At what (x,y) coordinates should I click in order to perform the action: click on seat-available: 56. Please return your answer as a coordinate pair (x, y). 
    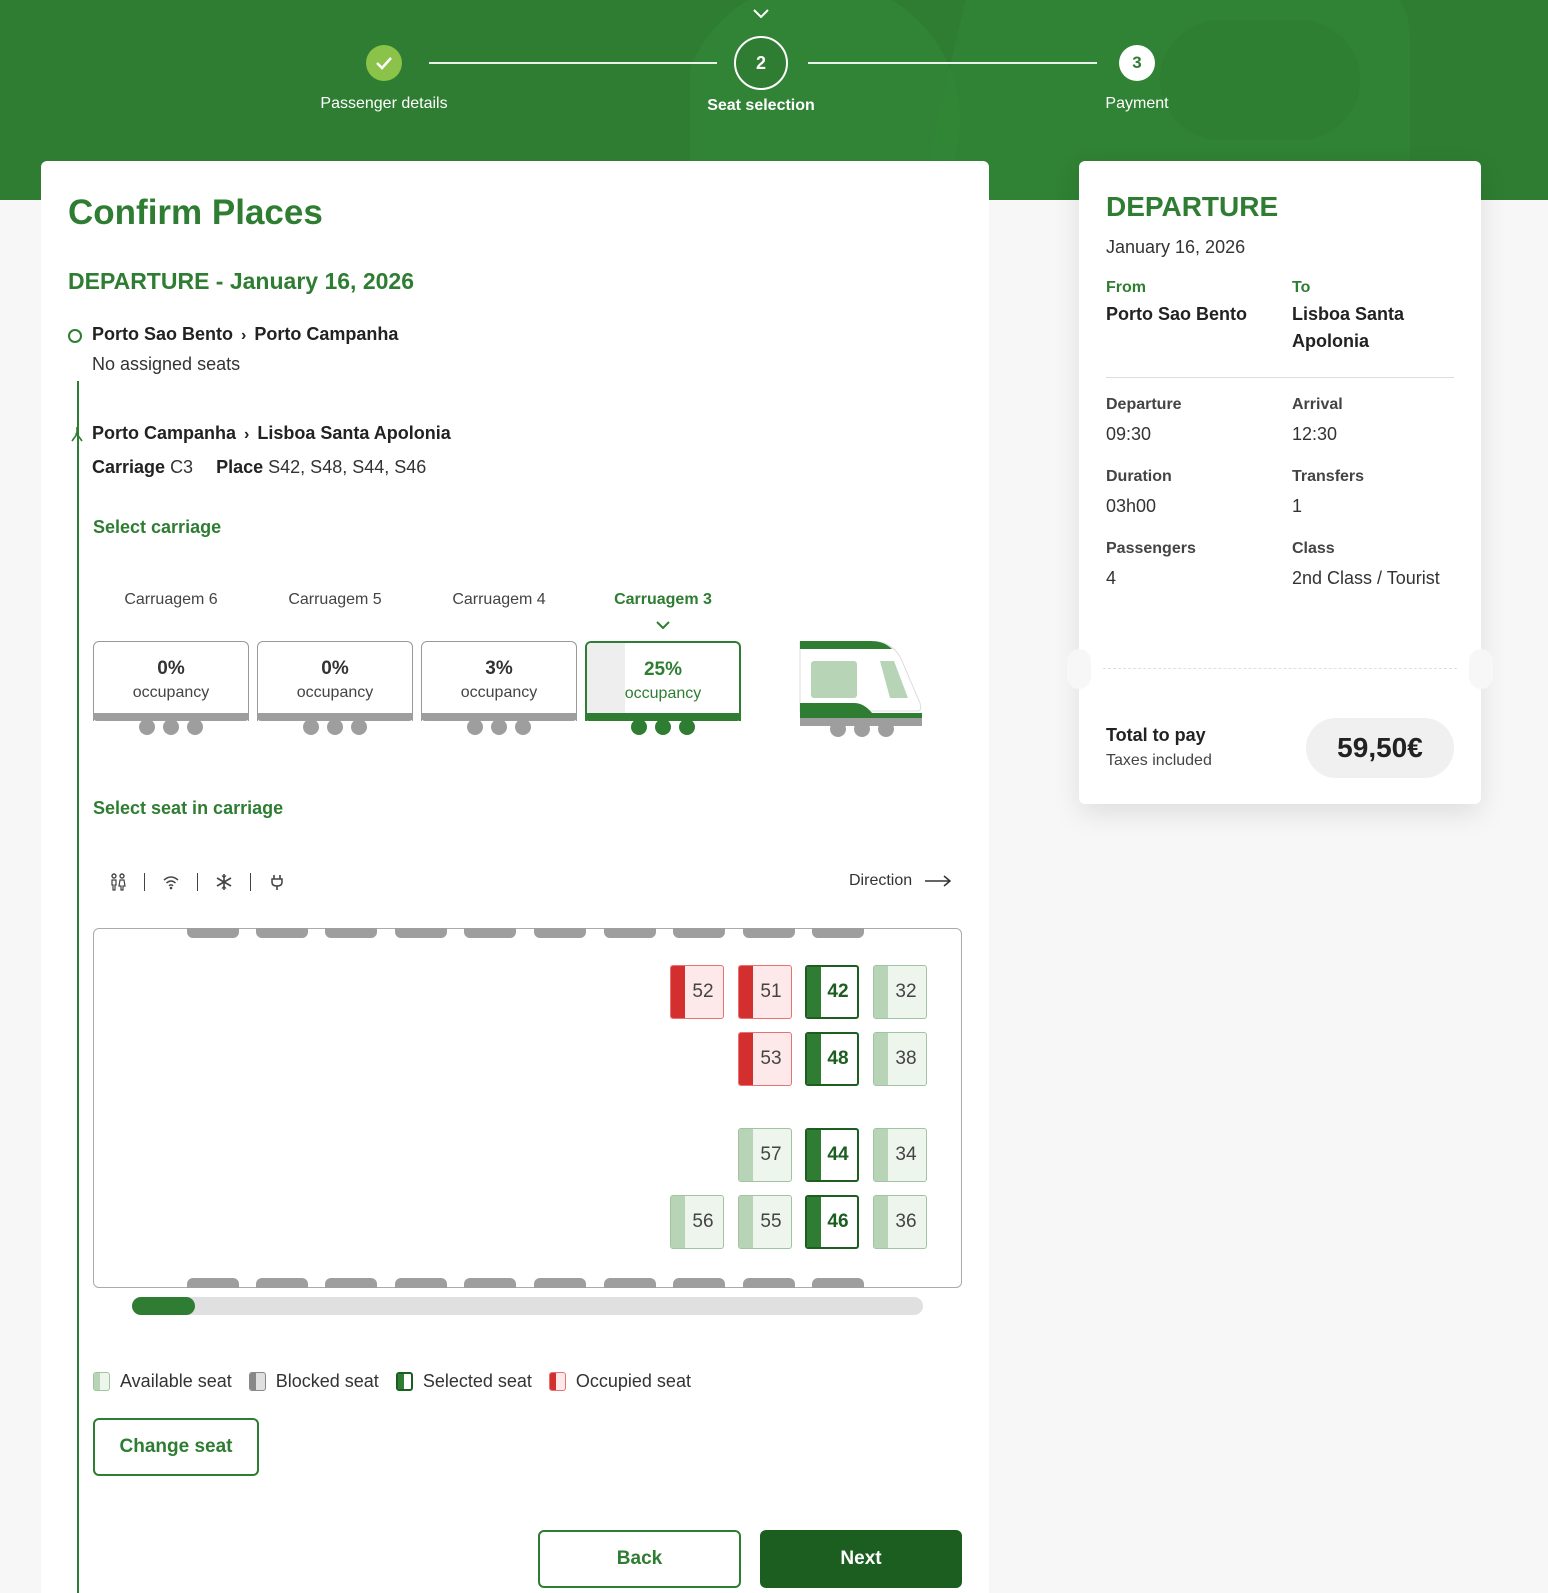
    Looking at the image, I should click on (697, 1222).